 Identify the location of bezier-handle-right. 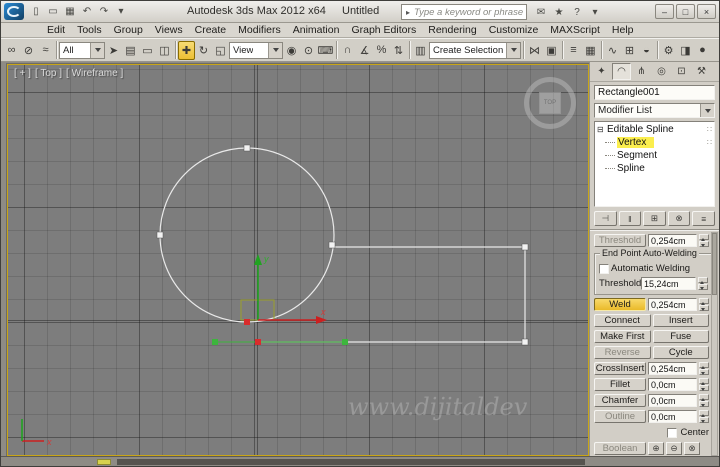
(345, 342).